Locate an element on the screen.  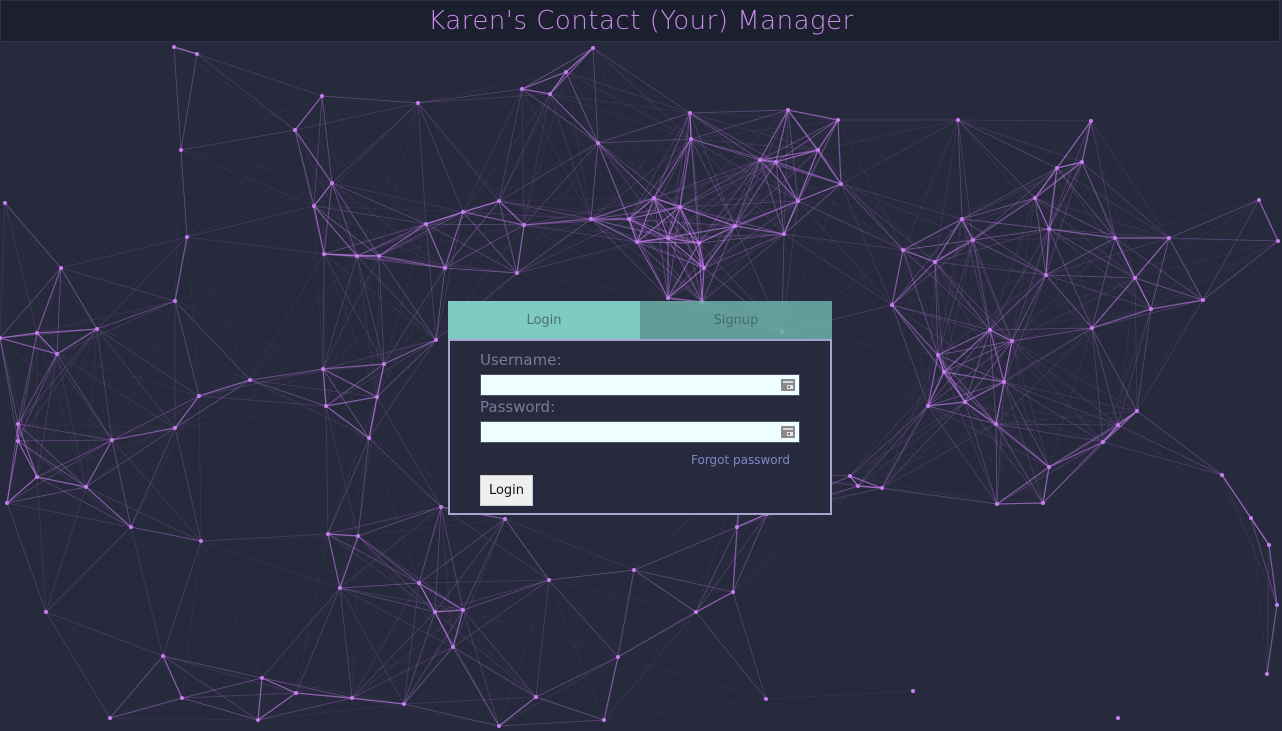
username-autofill-key-icon is located at coordinates (788, 385).